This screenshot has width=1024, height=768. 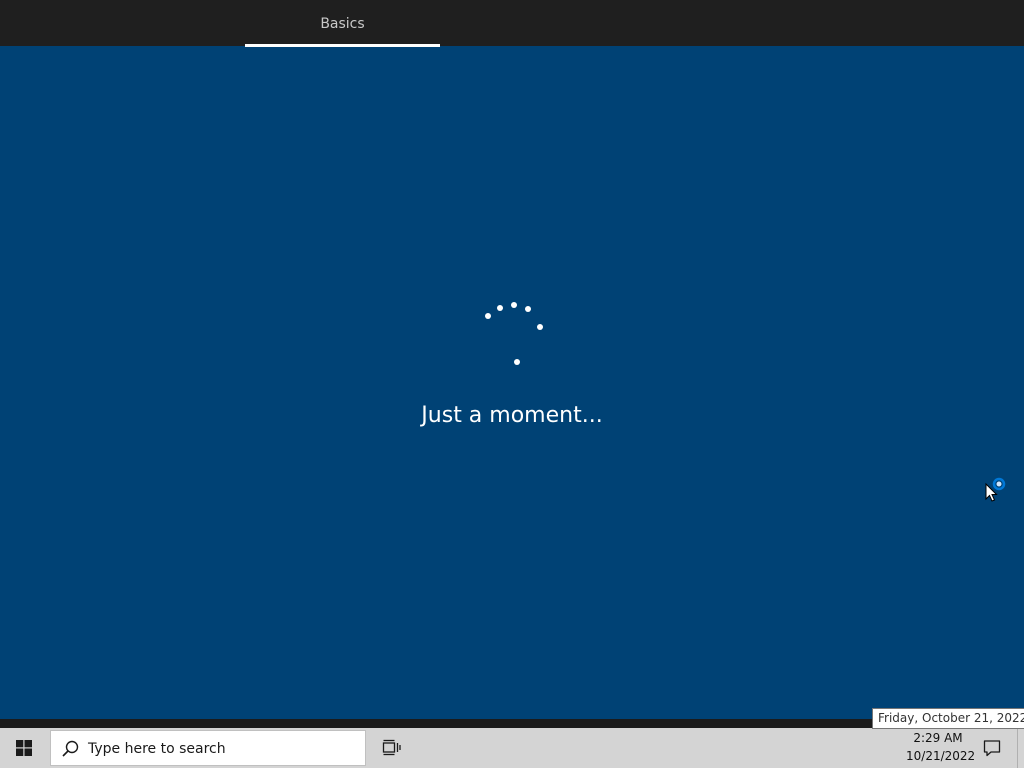 I want to click on setup-header: Basics, so click(x=512, y=23).